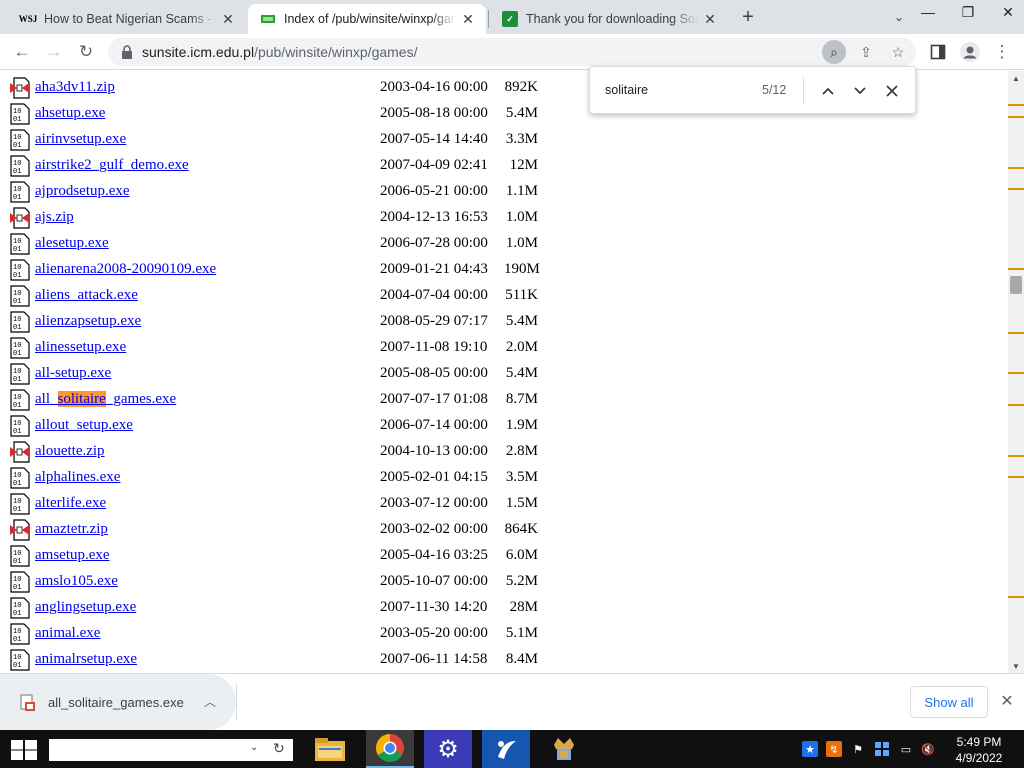 The width and height of the screenshot is (1024, 768). I want to click on reload-button: ↻, so click(86, 52).